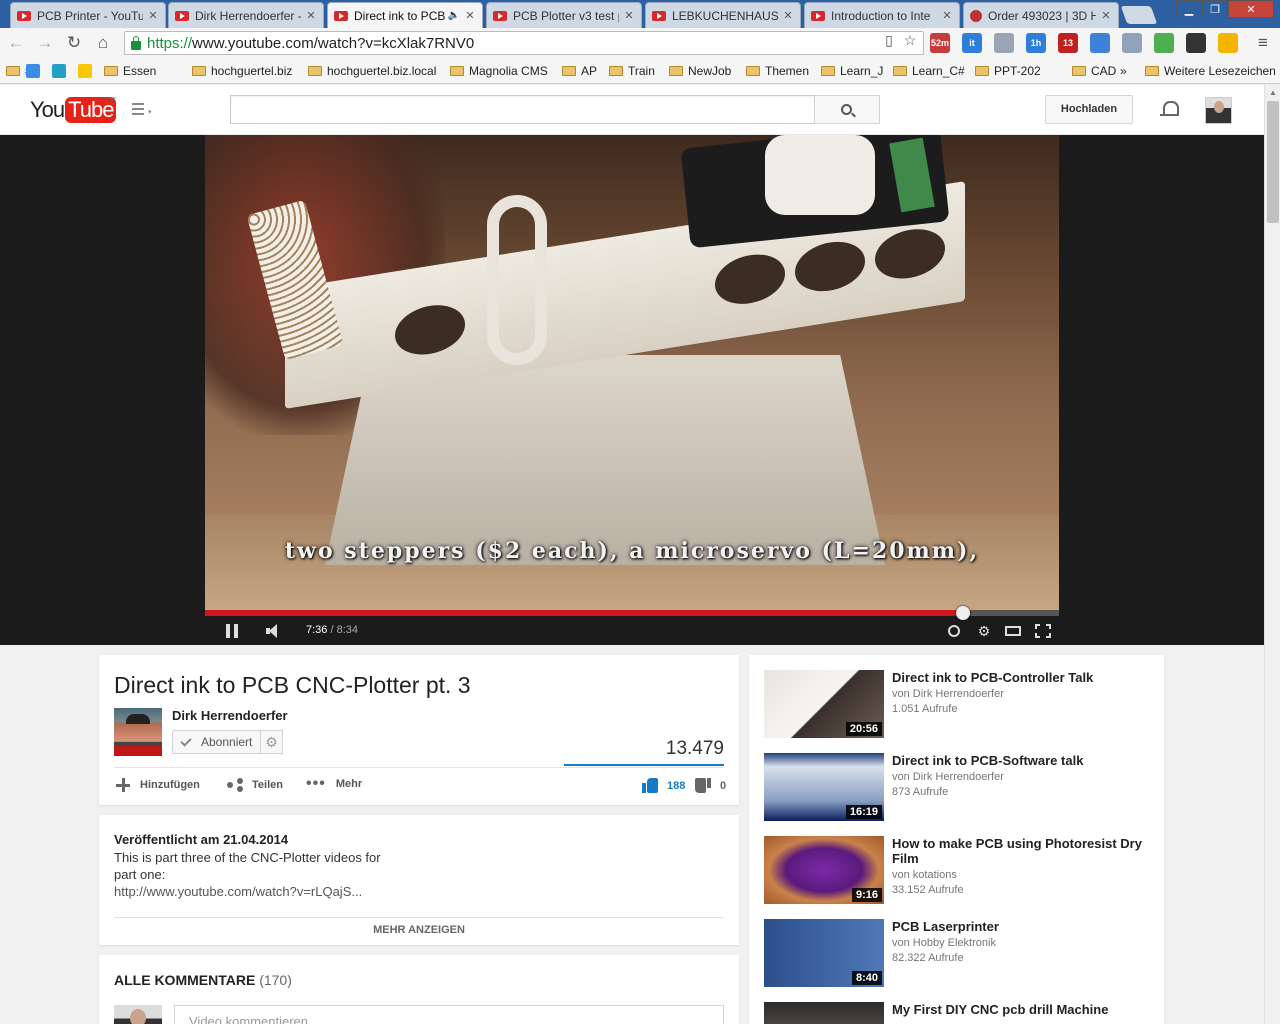 The width and height of the screenshot is (1280, 1024). What do you see at coordinates (1043, 631) in the screenshot?
I see `fullscreen-icon` at bounding box center [1043, 631].